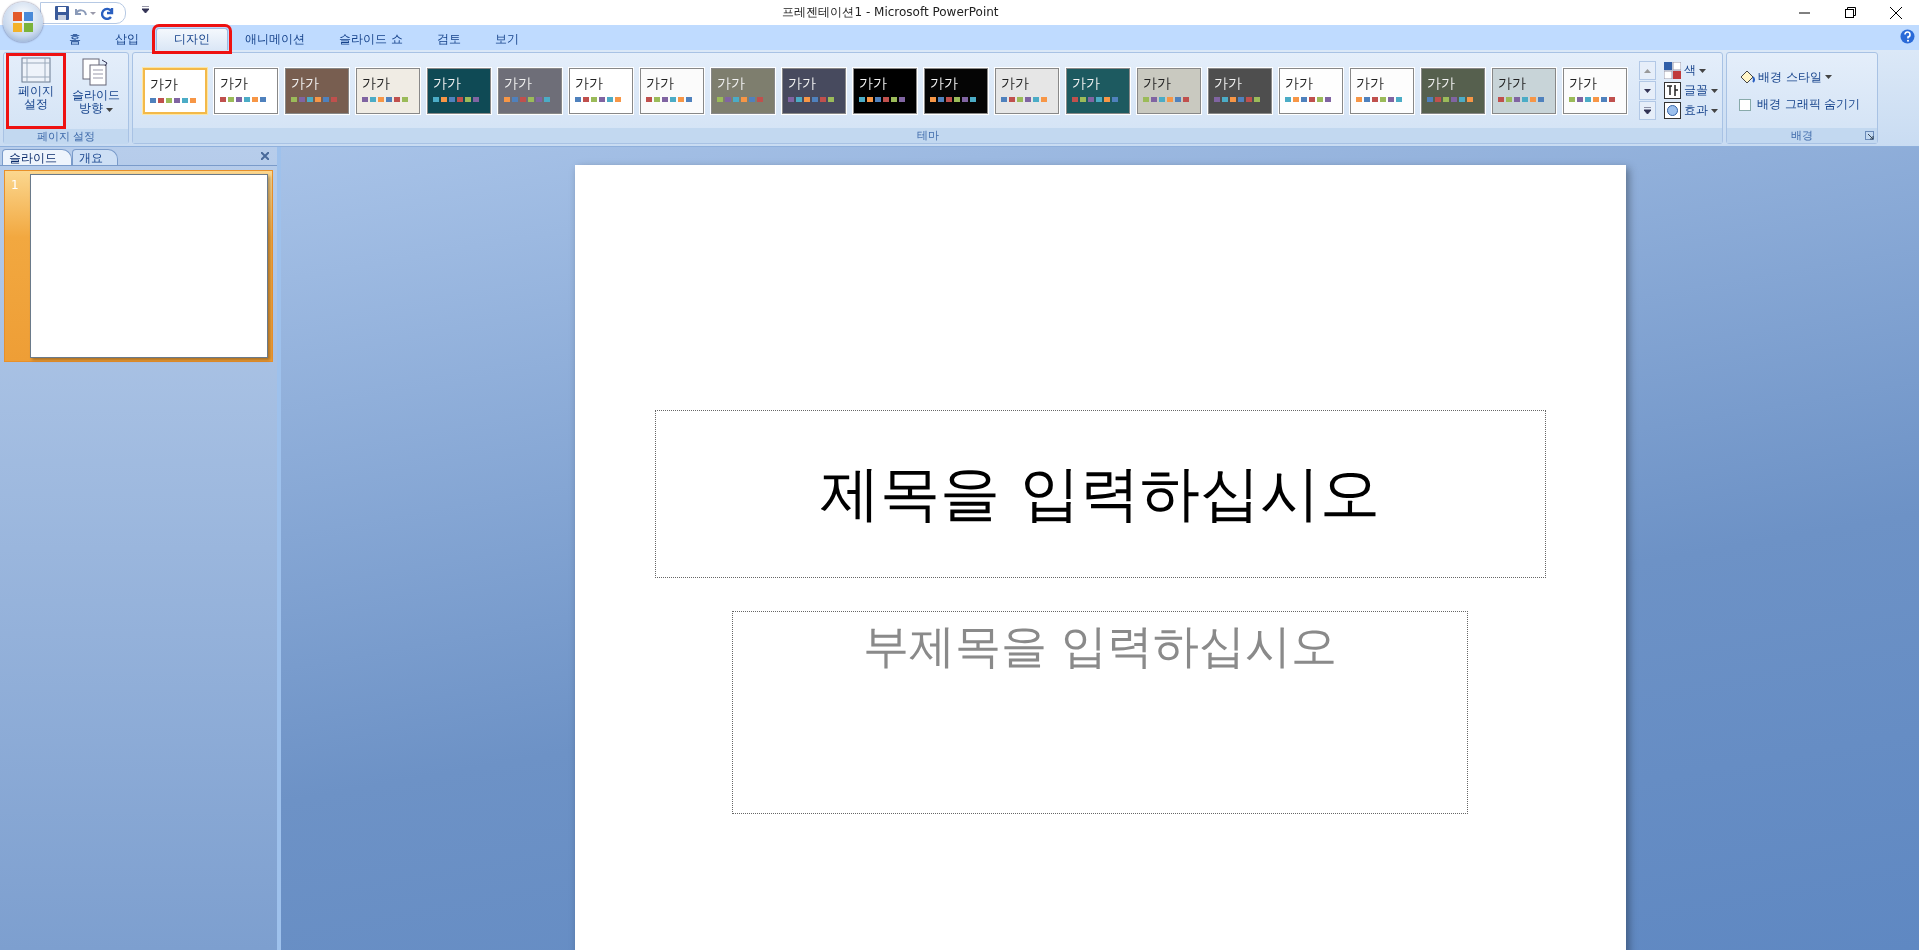 This screenshot has width=1919, height=950. What do you see at coordinates (890, 12) in the screenshot?
I see `window-title: 프레젠테이션1 - Microsoft PowerPoint` at bounding box center [890, 12].